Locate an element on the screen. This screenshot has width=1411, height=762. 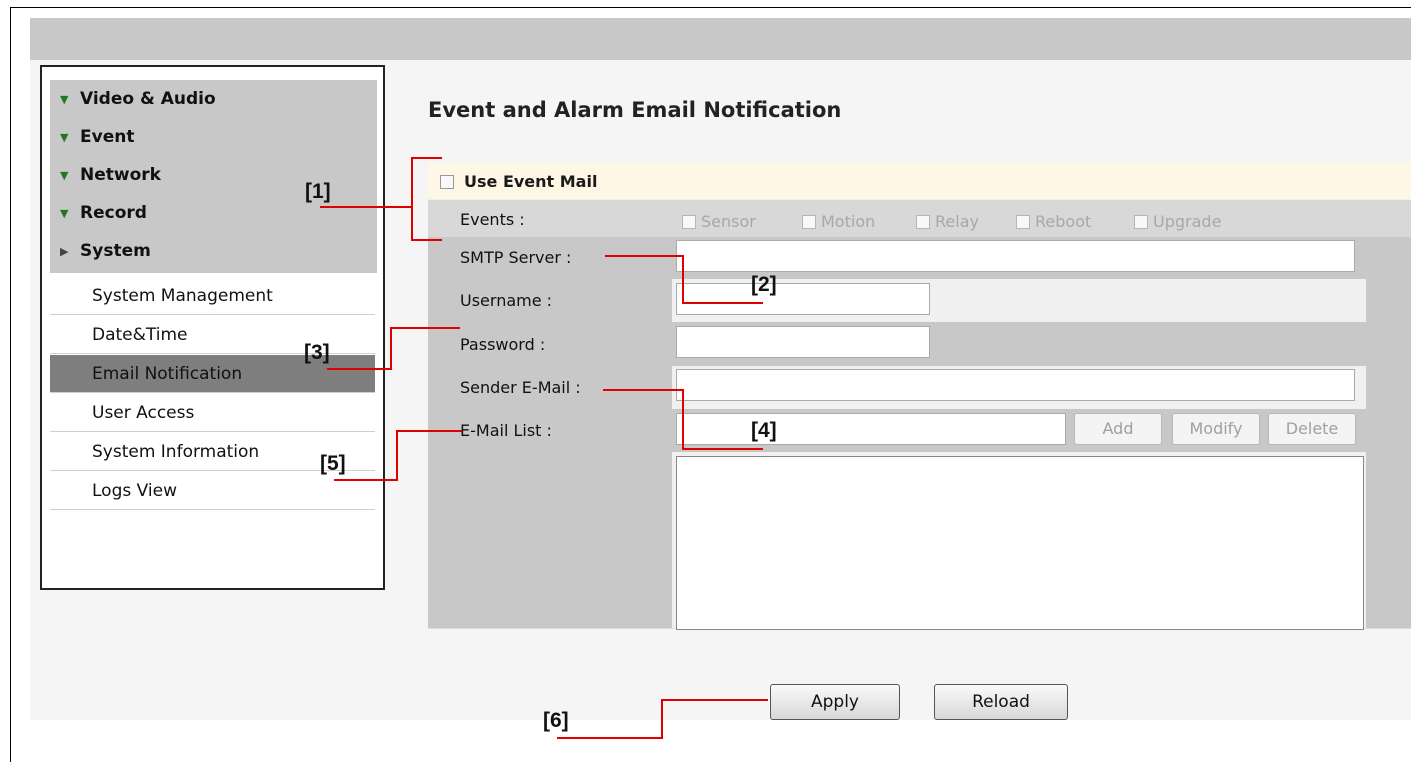
callout-4: [4] is located at coordinates (764, 430).